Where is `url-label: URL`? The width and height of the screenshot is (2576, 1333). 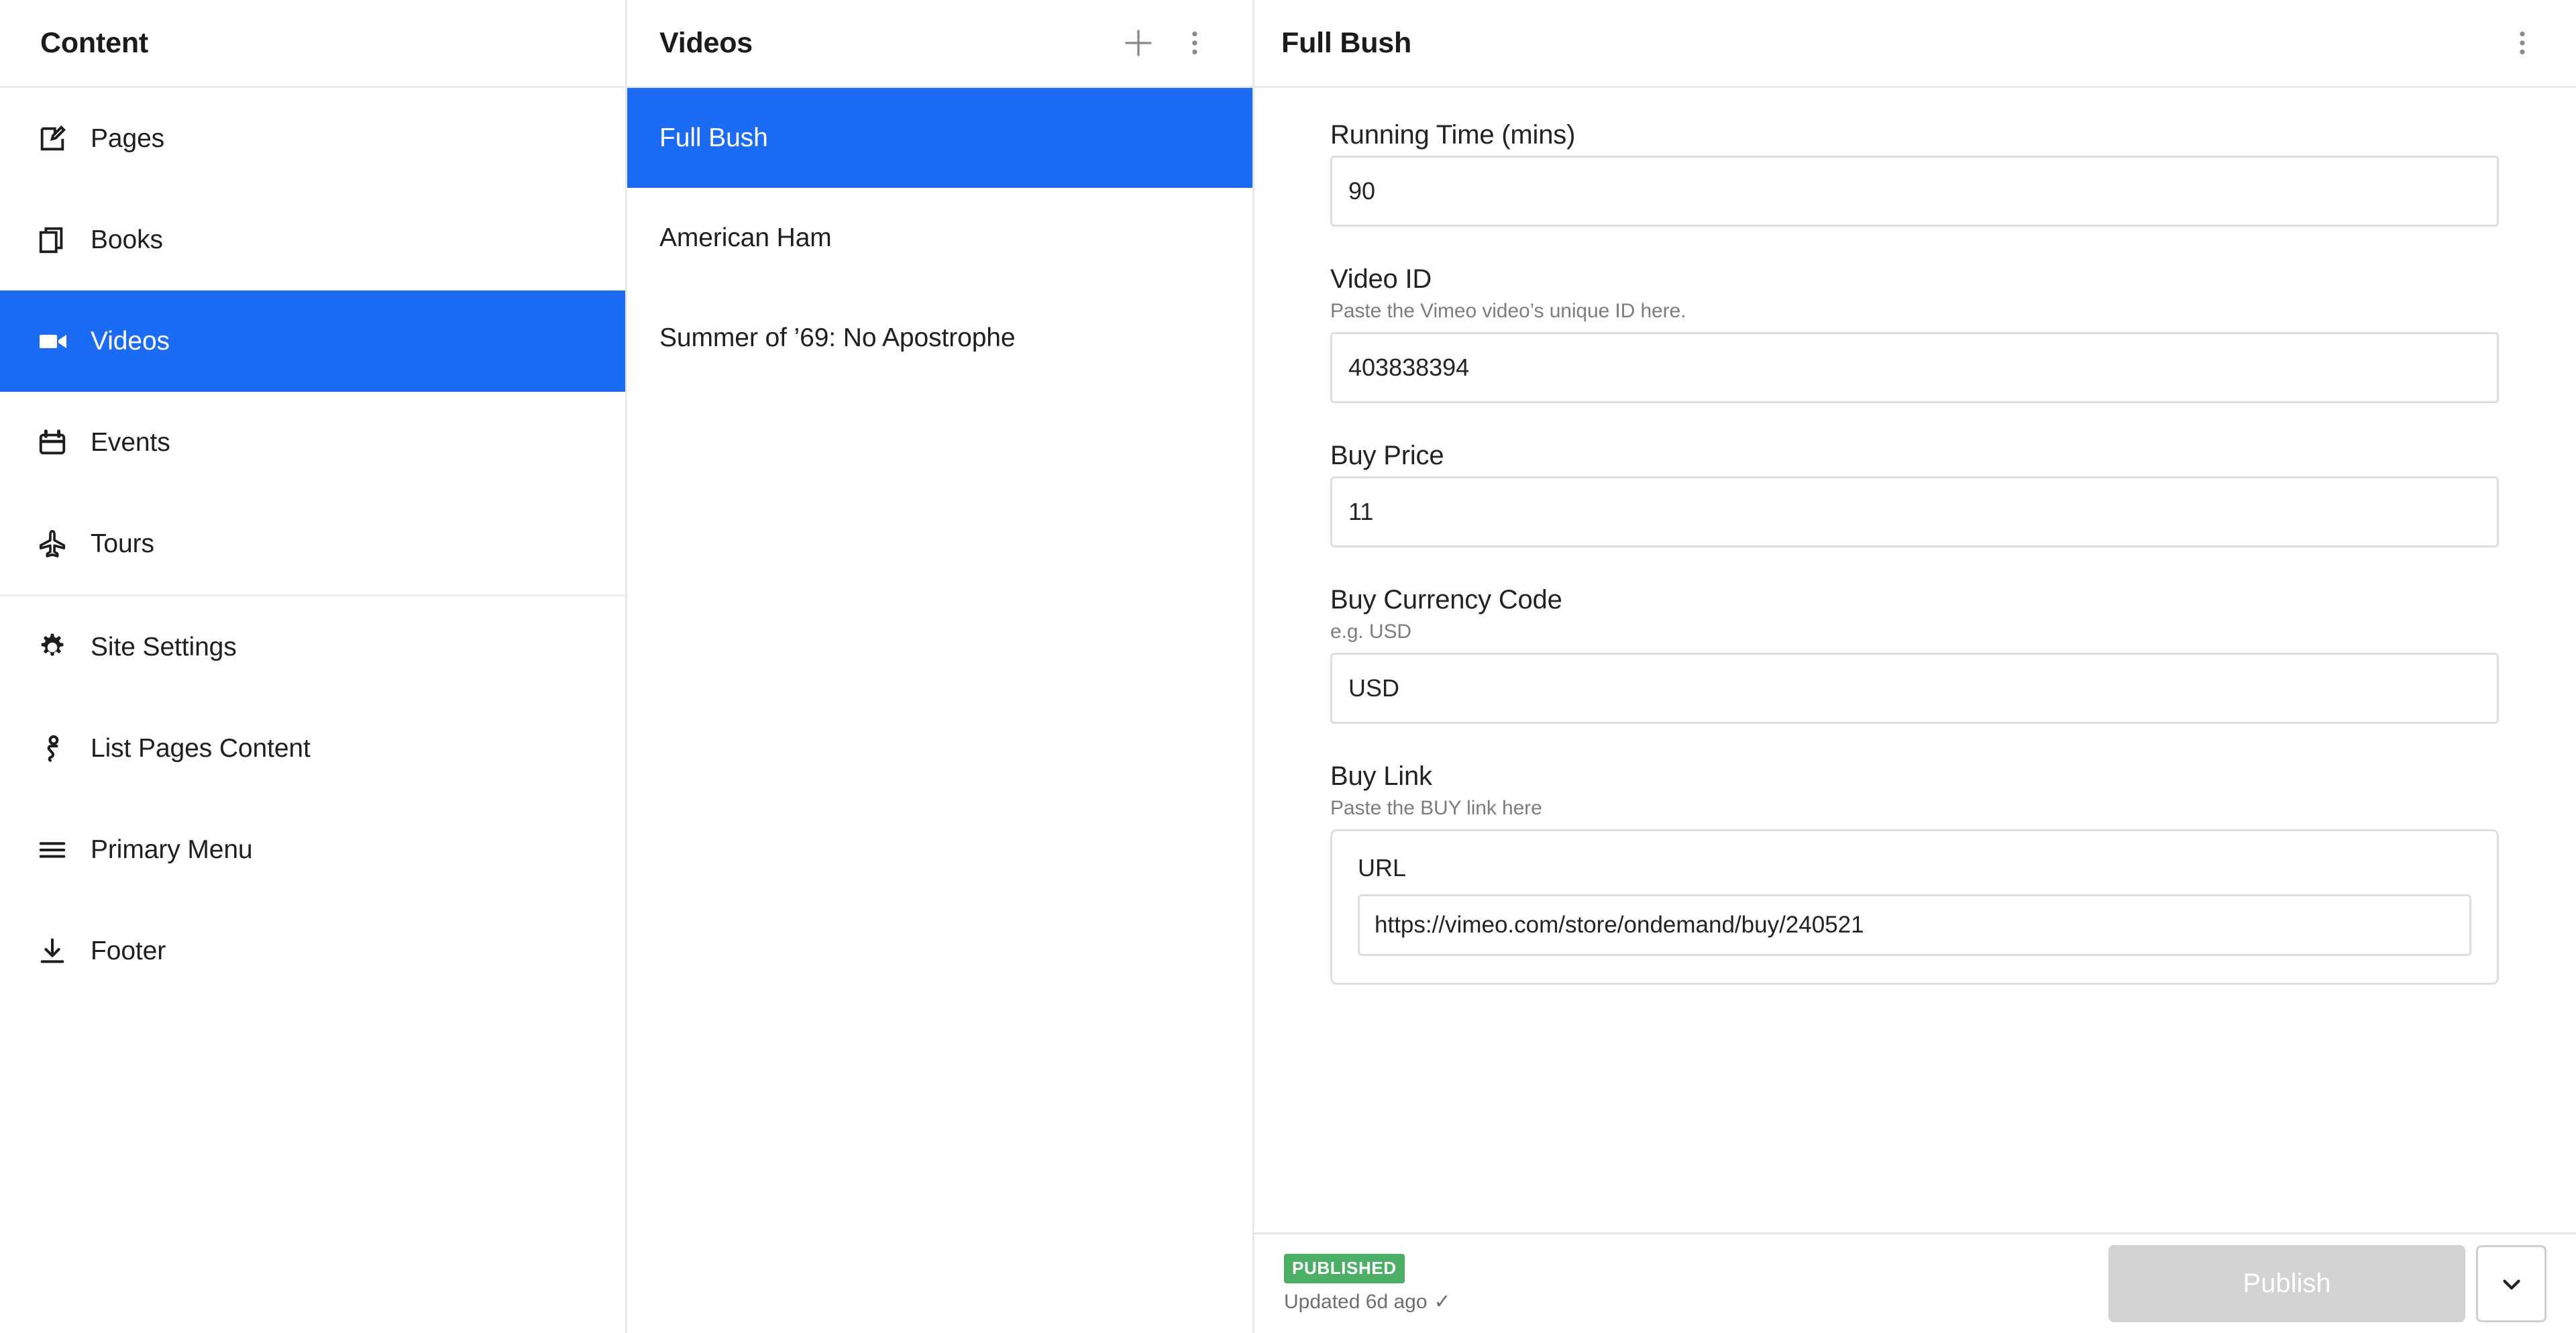
url-label: URL is located at coordinates (1382, 868).